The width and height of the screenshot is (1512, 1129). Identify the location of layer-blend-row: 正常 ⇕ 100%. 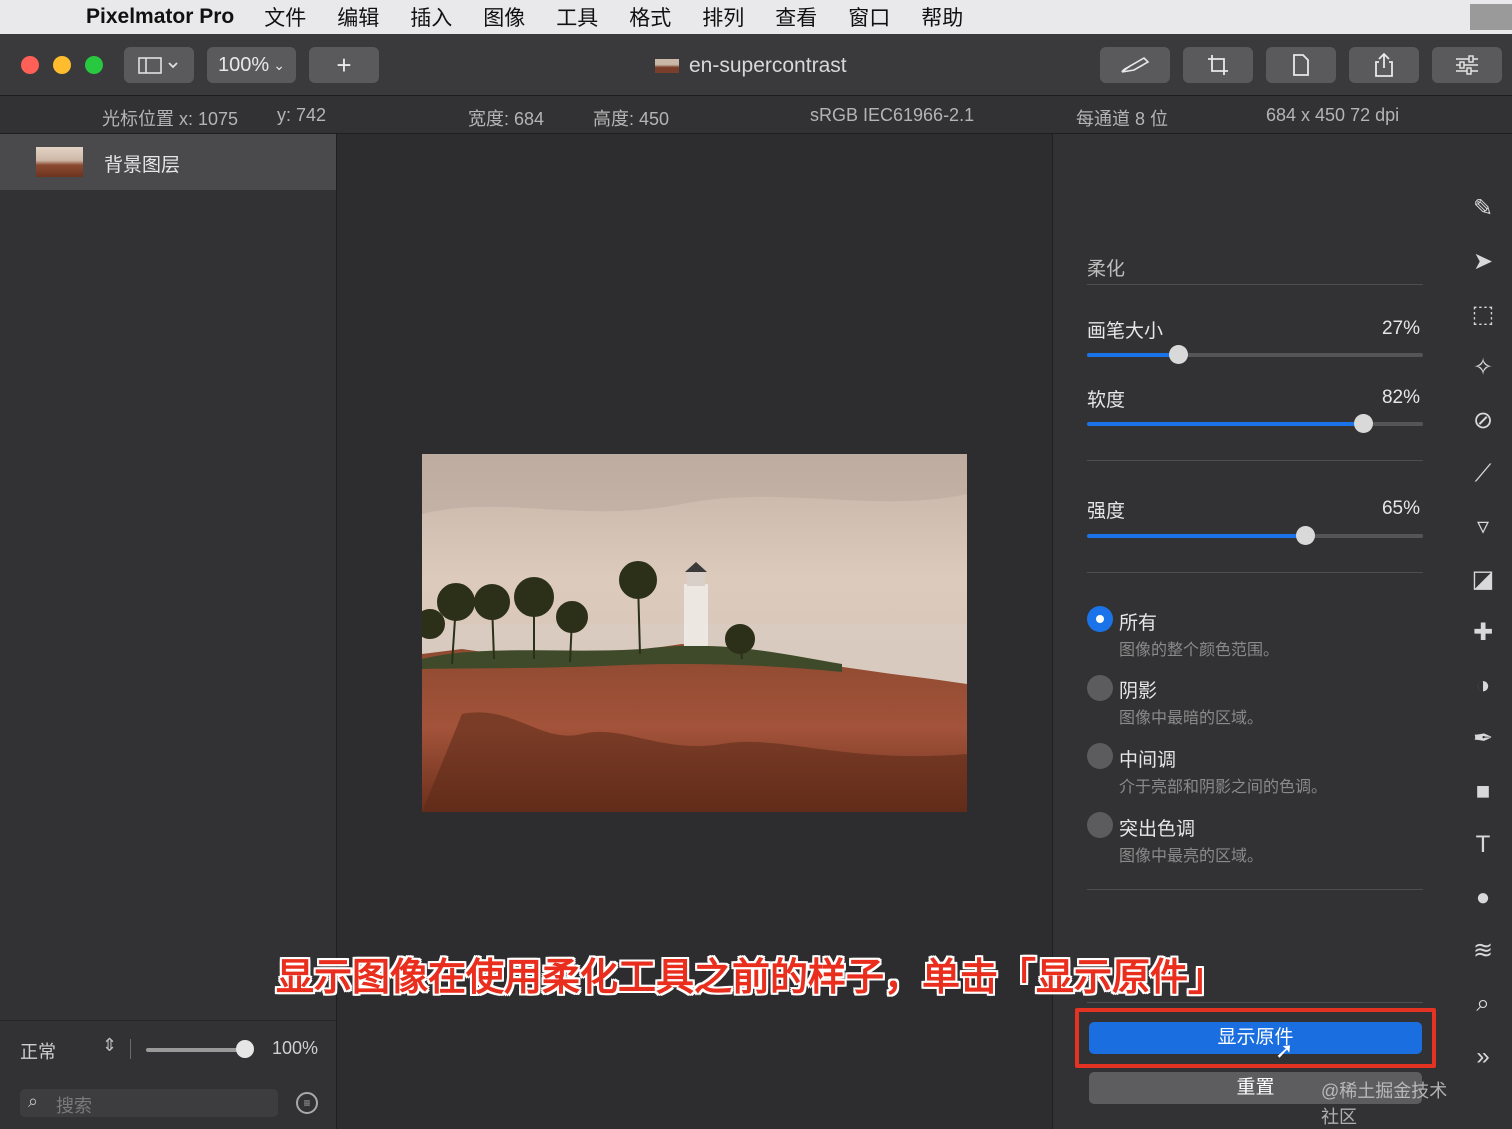
(168, 1048).